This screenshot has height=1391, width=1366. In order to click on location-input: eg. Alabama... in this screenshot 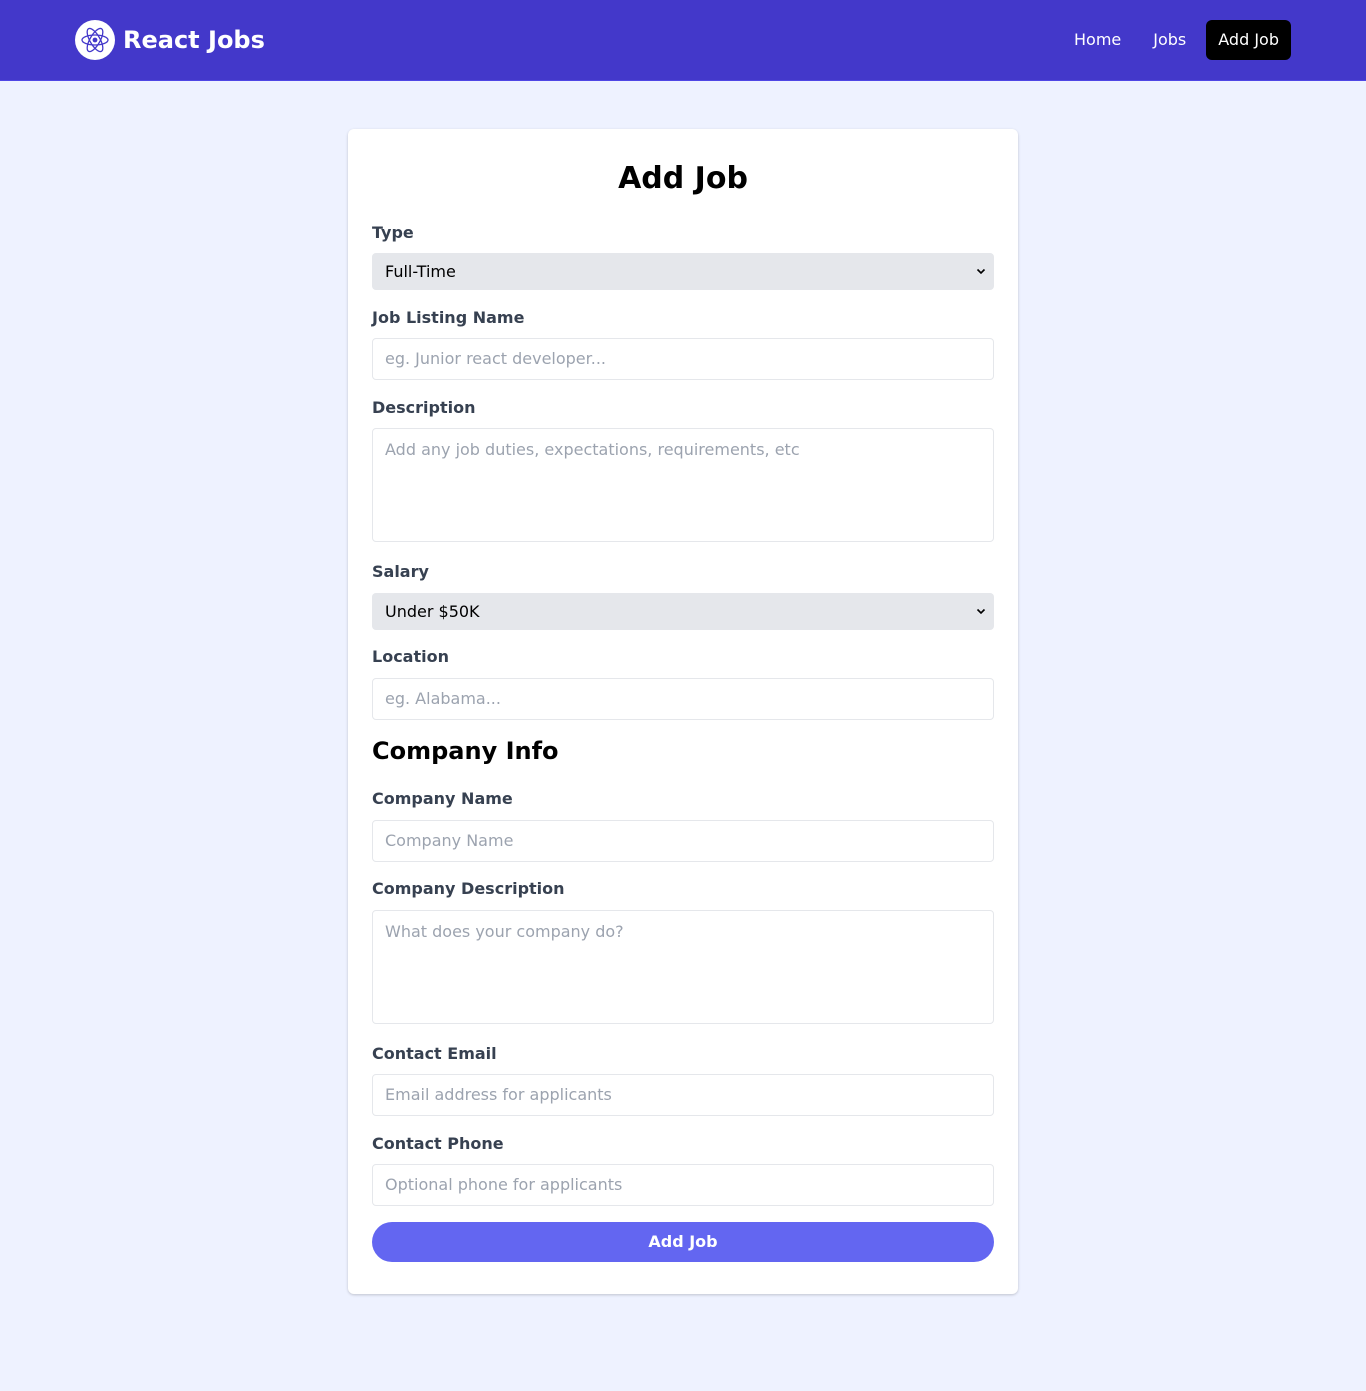, I will do `click(683, 699)`.